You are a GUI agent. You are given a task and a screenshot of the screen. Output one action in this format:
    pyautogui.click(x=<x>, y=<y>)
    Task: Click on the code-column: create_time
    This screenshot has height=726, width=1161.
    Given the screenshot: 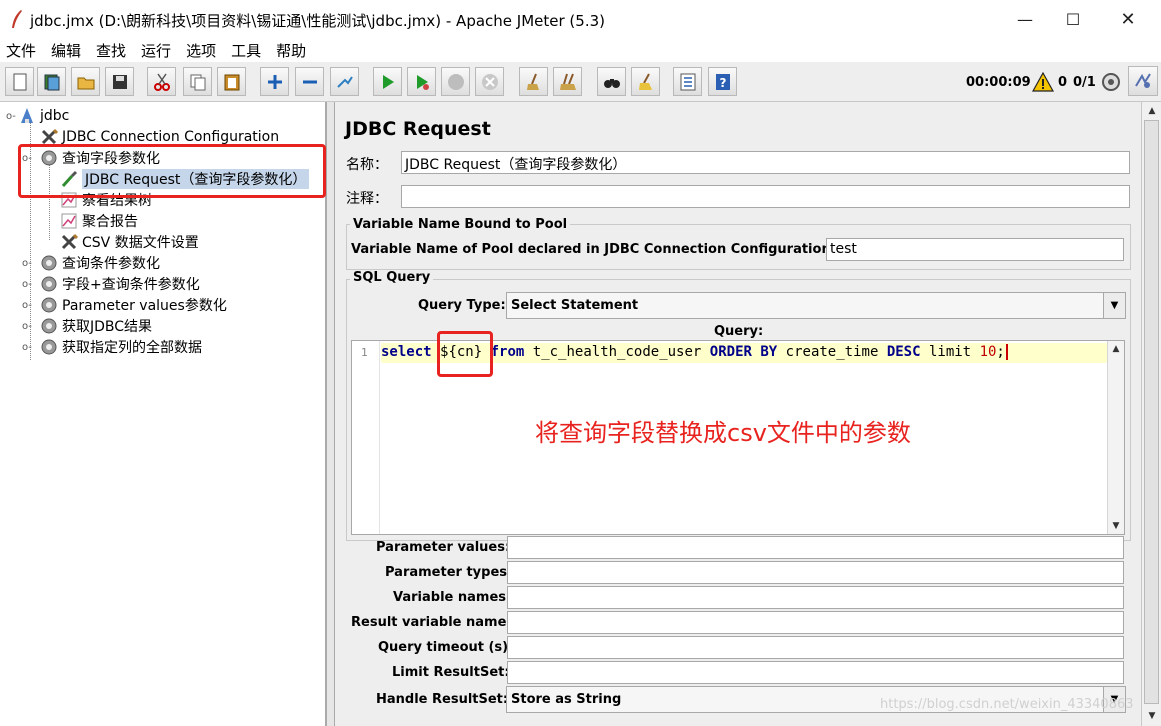 What is the action you would take?
    pyautogui.click(x=832, y=352)
    